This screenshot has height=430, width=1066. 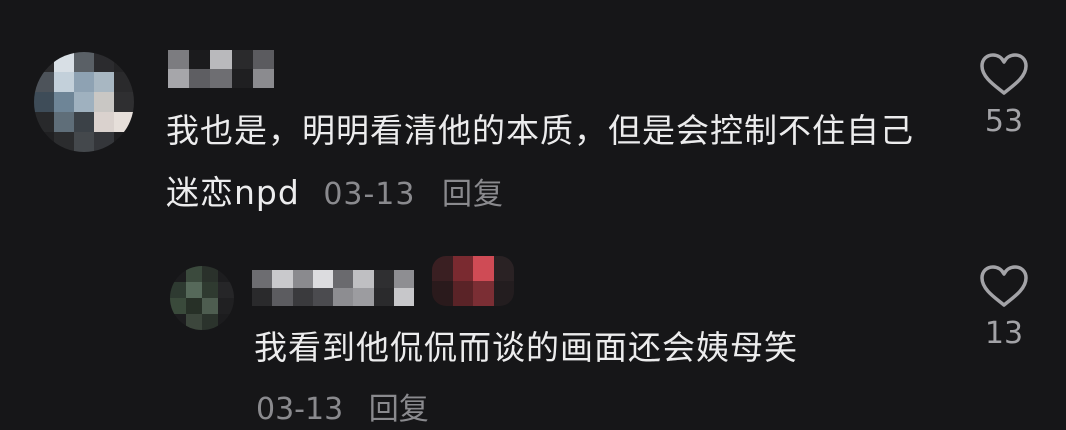 I want to click on comment-2-like: 13, so click(x=1004, y=307).